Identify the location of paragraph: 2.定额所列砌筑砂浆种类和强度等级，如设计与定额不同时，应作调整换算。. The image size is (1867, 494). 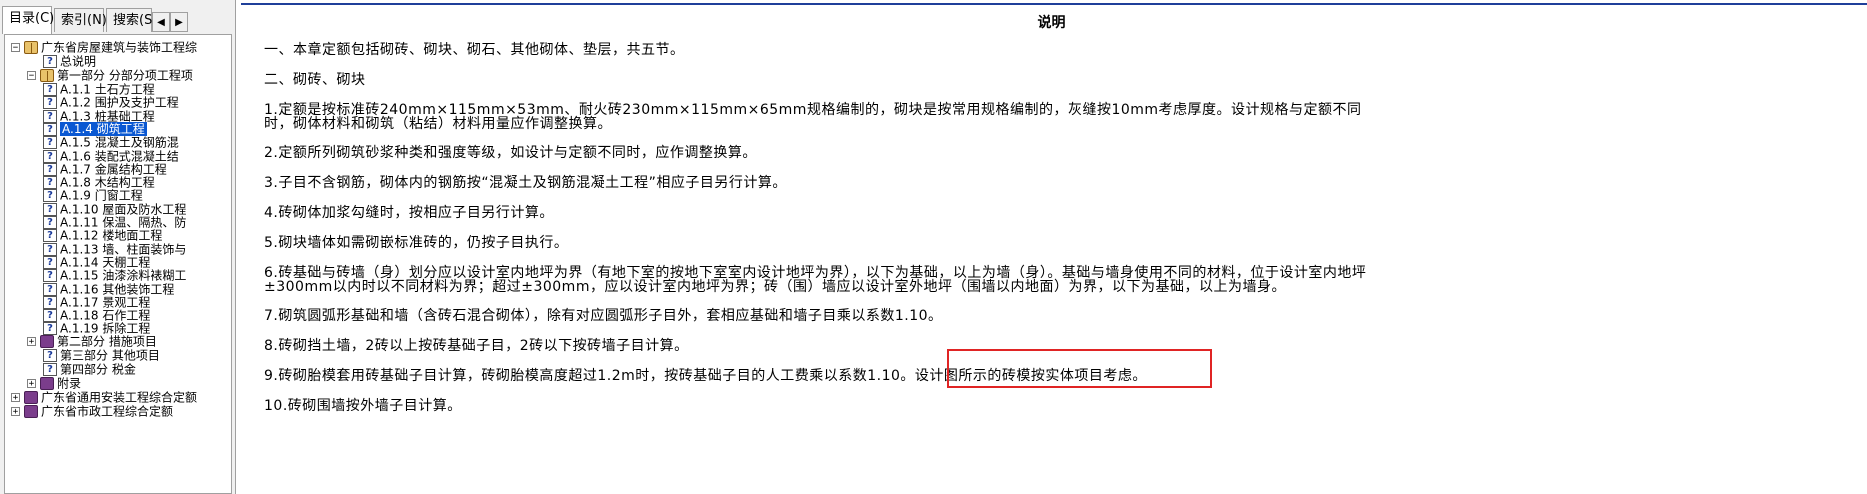
(510, 153).